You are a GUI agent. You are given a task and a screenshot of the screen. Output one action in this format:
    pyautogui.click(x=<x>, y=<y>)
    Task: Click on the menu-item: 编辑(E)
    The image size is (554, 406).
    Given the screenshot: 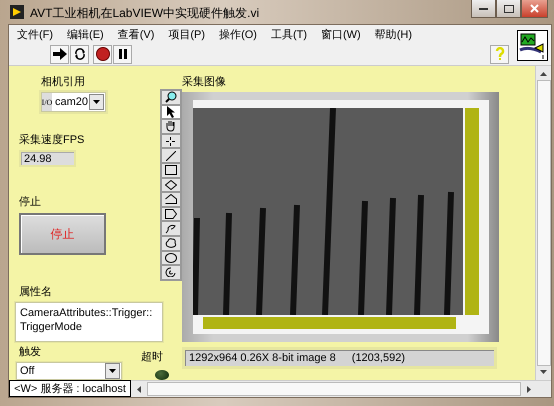 What is the action you would take?
    pyautogui.click(x=86, y=34)
    